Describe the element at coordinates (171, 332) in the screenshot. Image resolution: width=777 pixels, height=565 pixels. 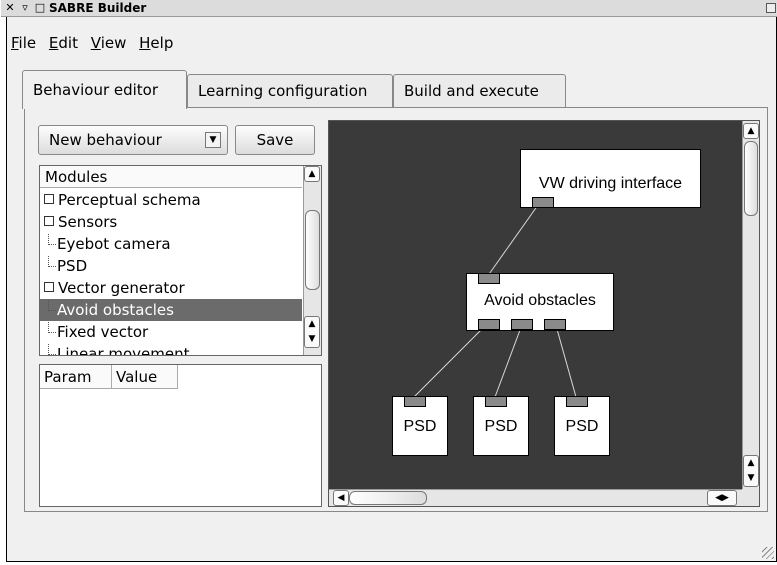
I see `tree-item-fixed-vector: Fixed vector` at that location.